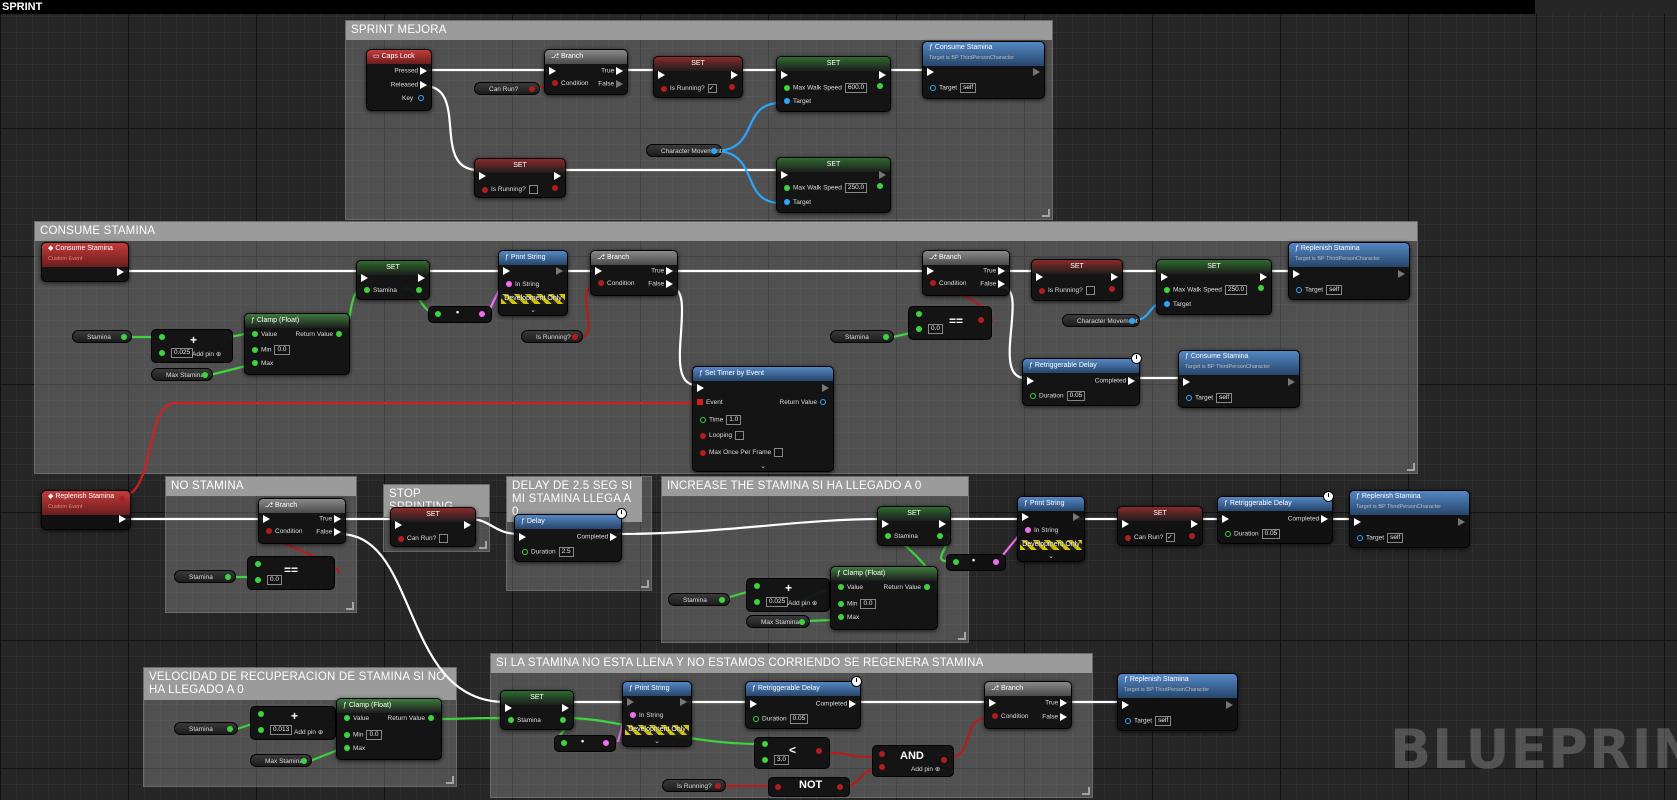 The width and height of the screenshot is (1677, 800). What do you see at coordinates (612, 71) in the screenshot?
I see `true-pin: True` at bounding box center [612, 71].